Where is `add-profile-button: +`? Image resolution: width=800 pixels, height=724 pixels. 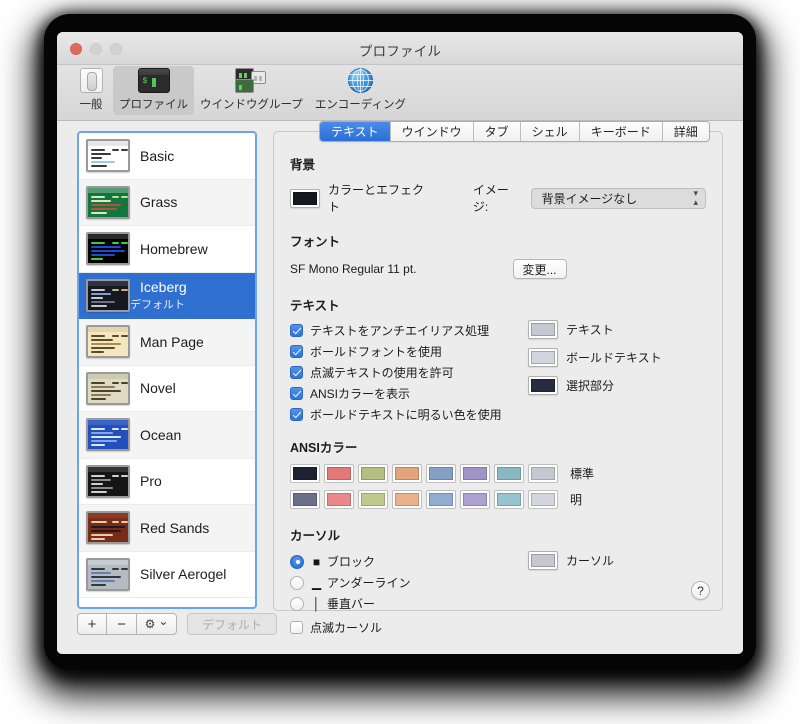 add-profile-button: + is located at coordinates (92, 624).